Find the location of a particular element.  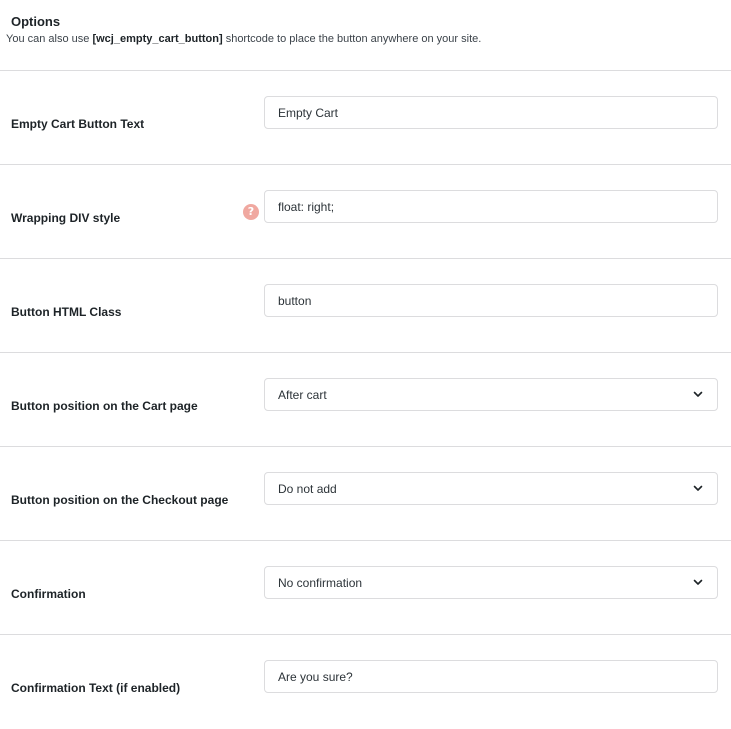

field-label: Confirmation Text (if enabled) is located at coordinates (96, 688).